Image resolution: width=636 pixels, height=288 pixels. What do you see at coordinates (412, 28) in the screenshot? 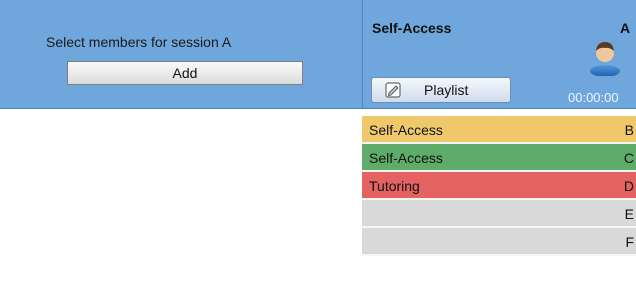
I see `session-name: Self-Access` at bounding box center [412, 28].